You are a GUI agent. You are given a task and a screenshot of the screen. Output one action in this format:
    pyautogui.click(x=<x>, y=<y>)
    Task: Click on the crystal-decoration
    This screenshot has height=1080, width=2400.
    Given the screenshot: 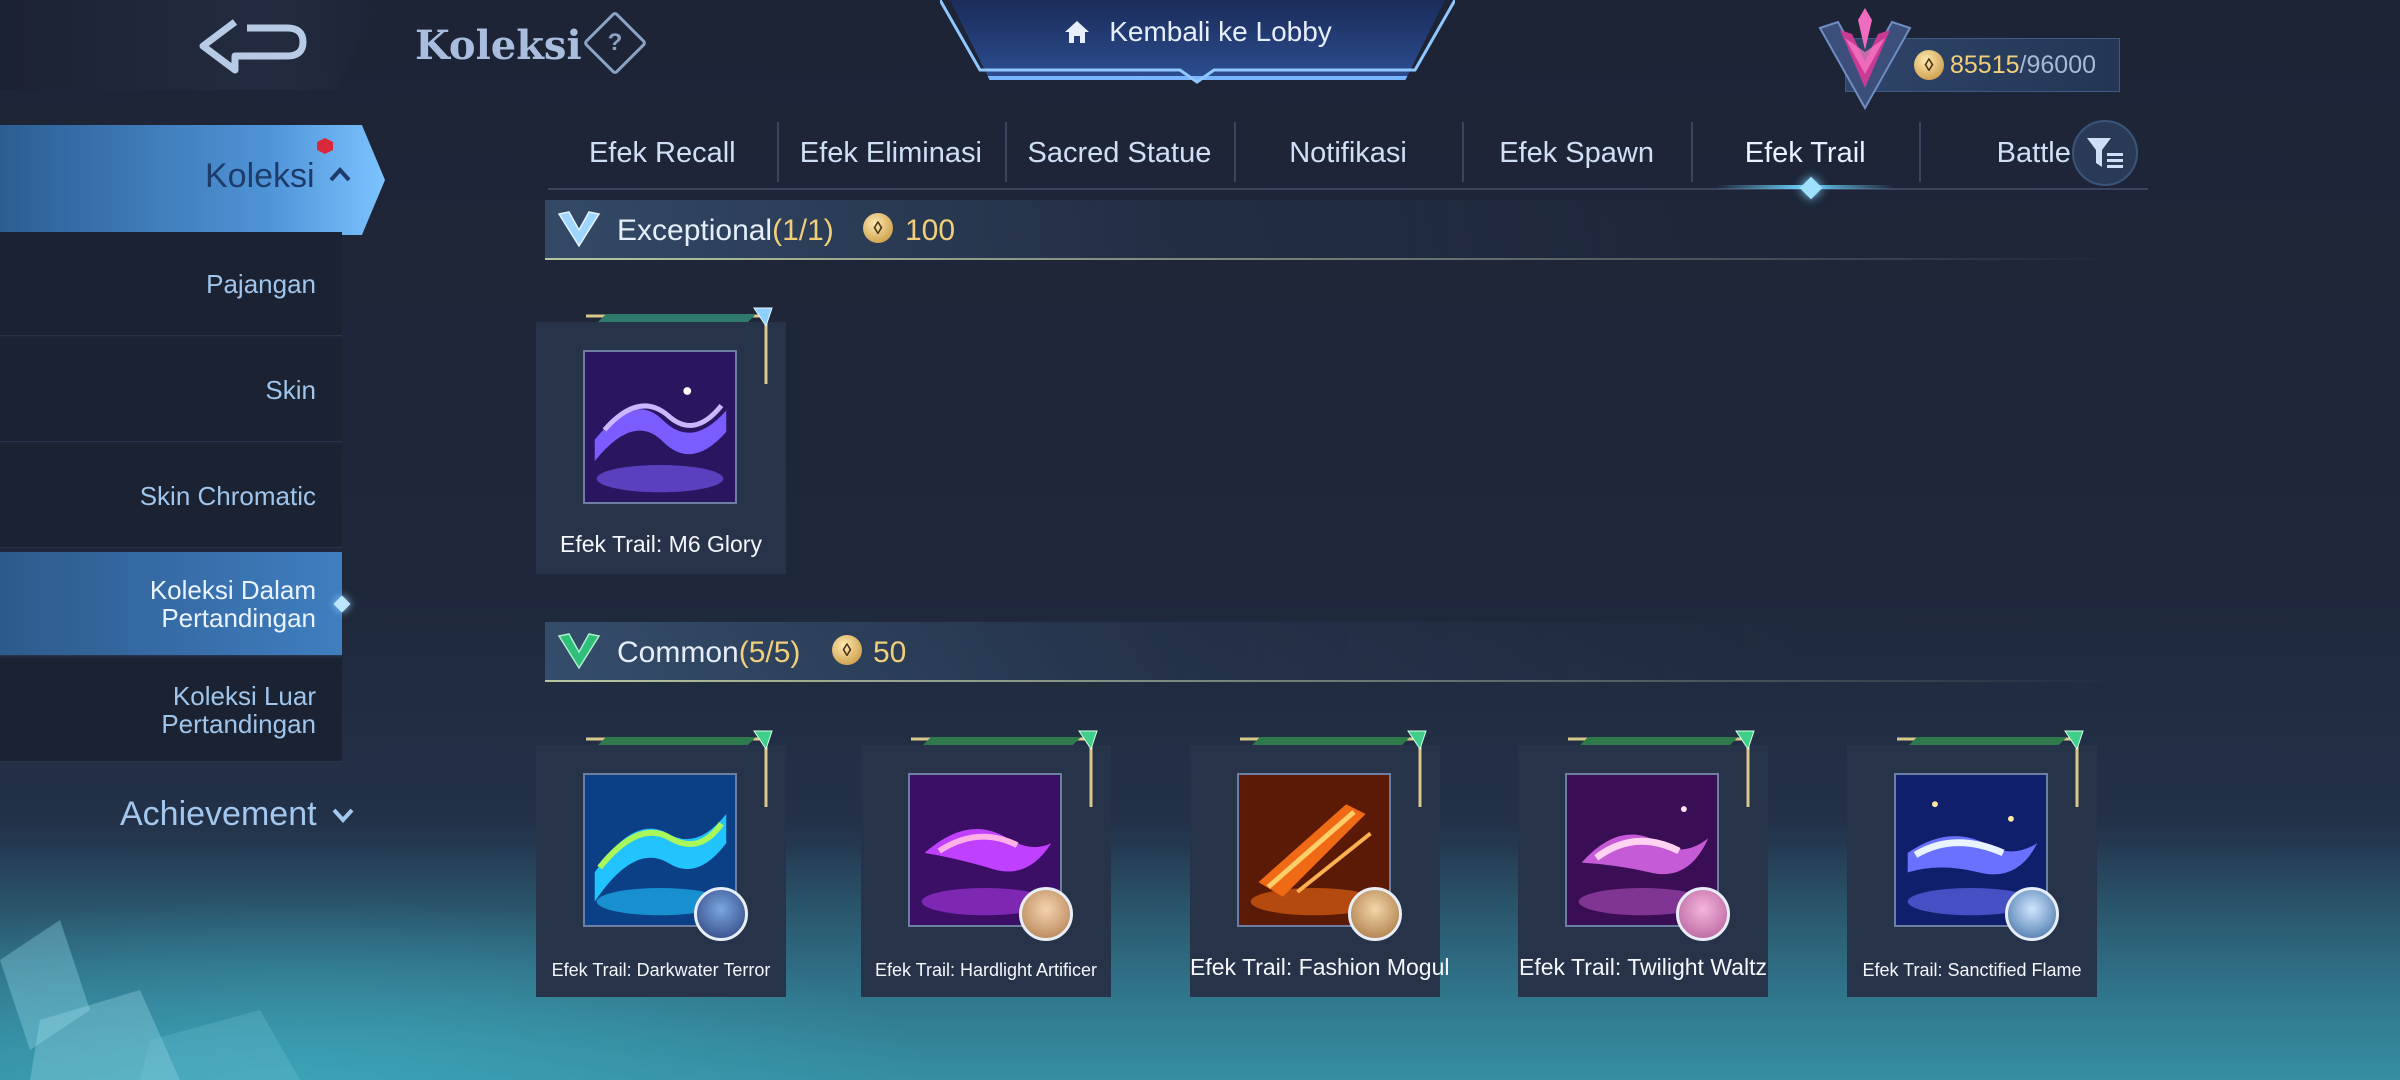 What is the action you would take?
    pyautogui.click(x=150, y=1000)
    